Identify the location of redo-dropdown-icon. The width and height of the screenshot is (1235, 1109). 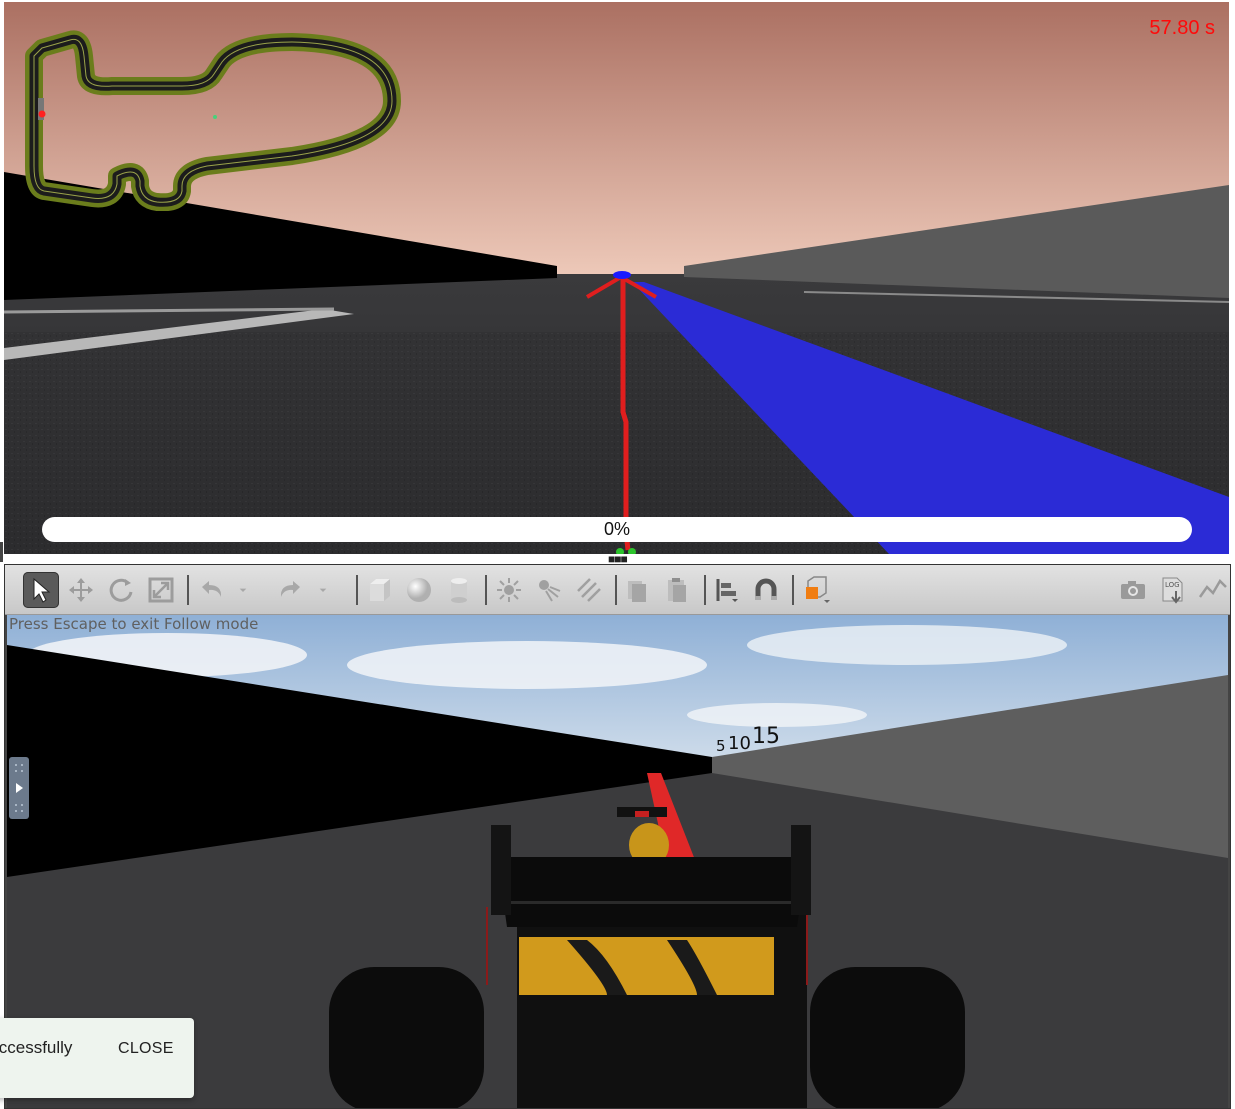
(323, 590).